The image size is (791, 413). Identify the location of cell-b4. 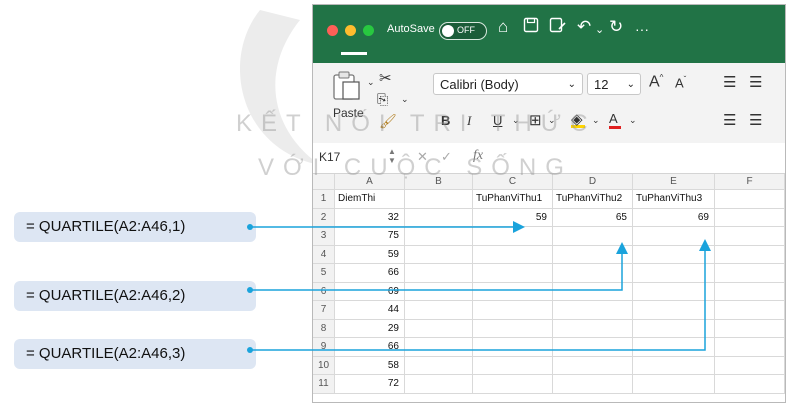
(439, 254).